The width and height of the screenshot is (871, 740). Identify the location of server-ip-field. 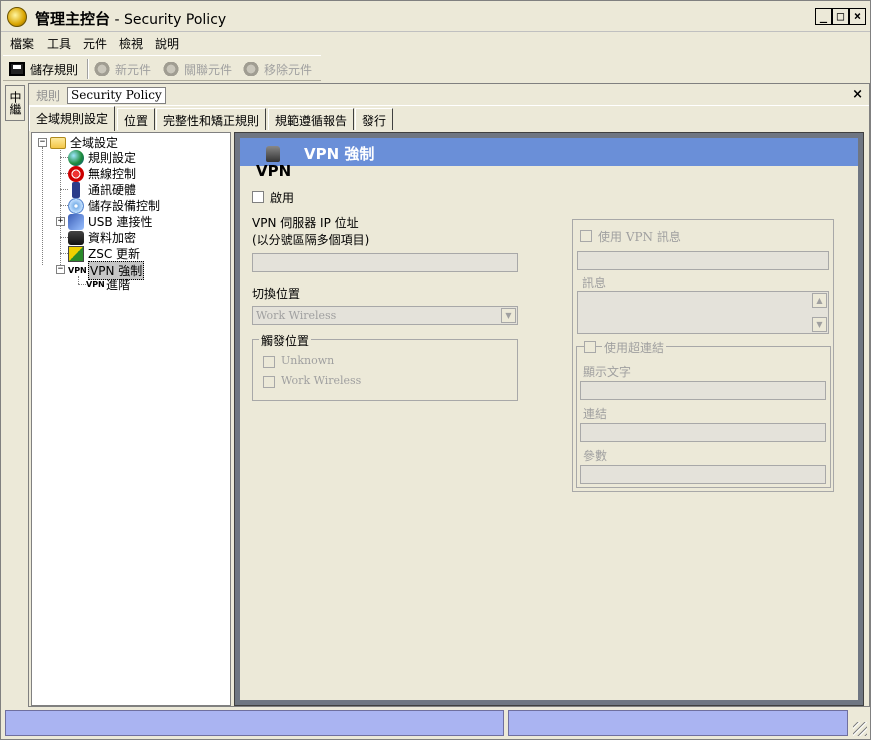
(385, 262).